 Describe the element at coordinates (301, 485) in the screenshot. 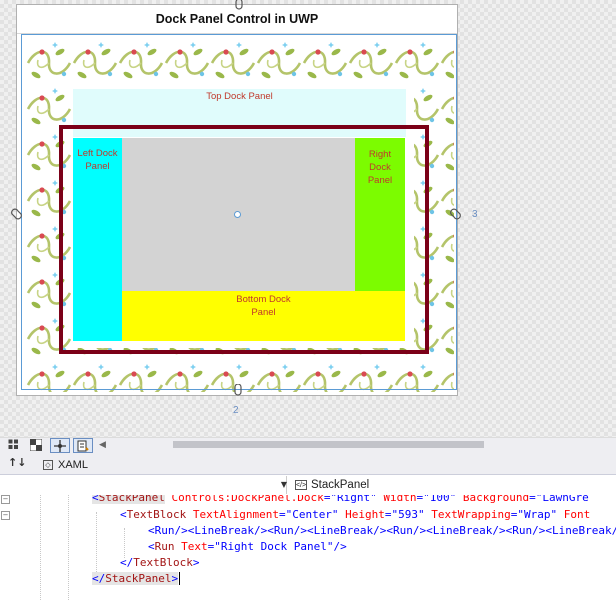

I see `element-tag-icon: </>` at that location.